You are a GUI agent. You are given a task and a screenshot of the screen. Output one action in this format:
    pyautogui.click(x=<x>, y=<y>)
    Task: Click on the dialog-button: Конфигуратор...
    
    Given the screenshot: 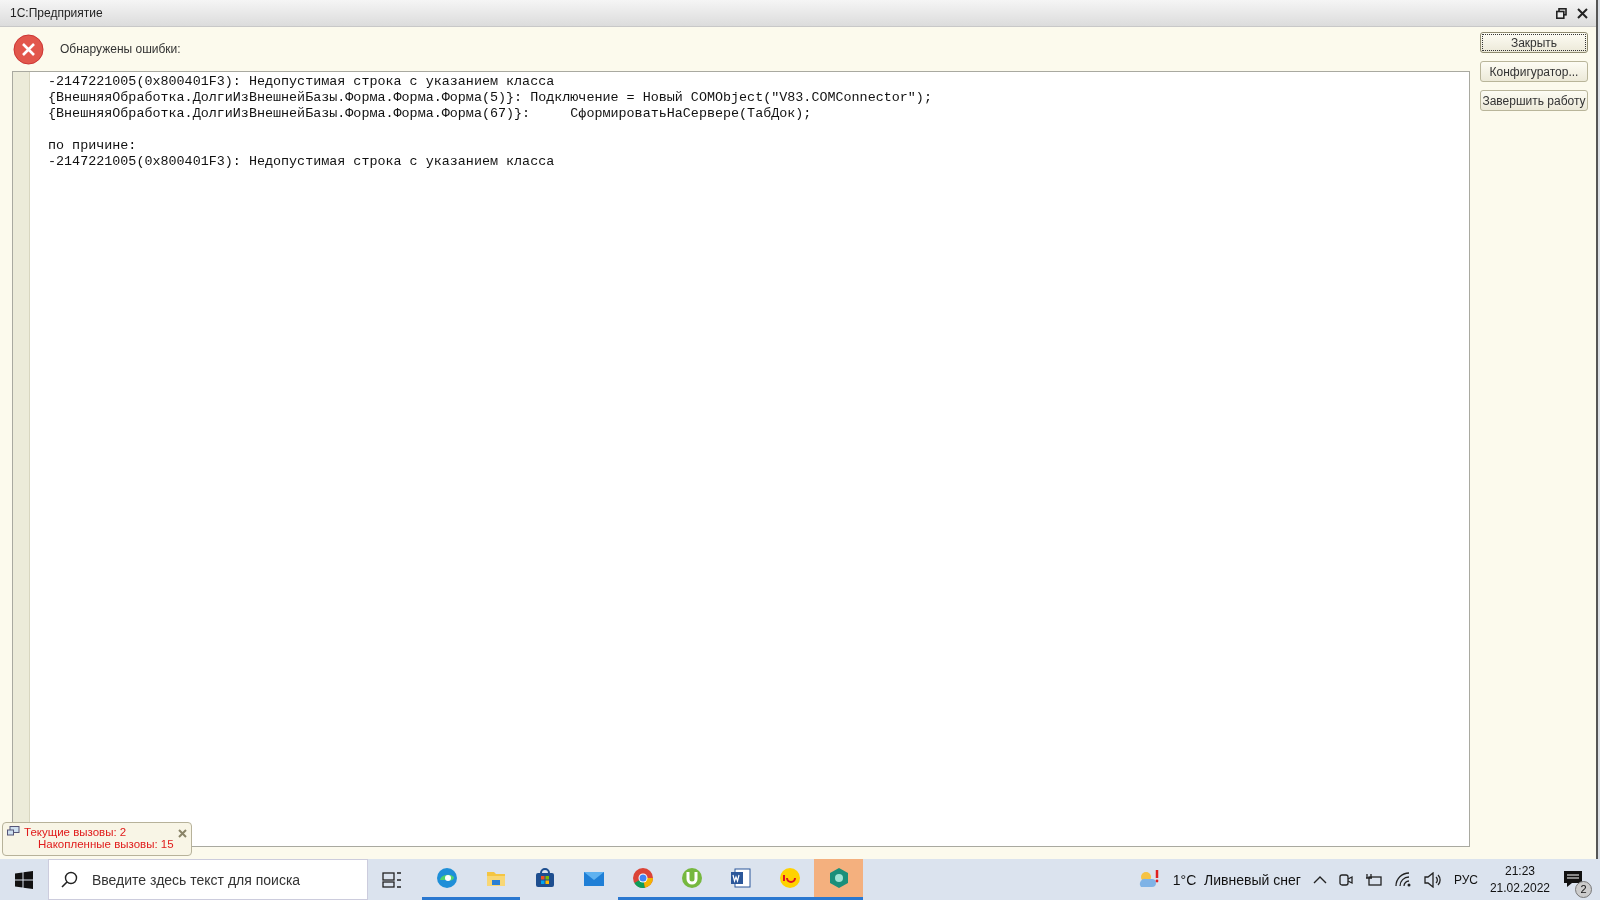 What is the action you would take?
    pyautogui.click(x=1534, y=71)
    